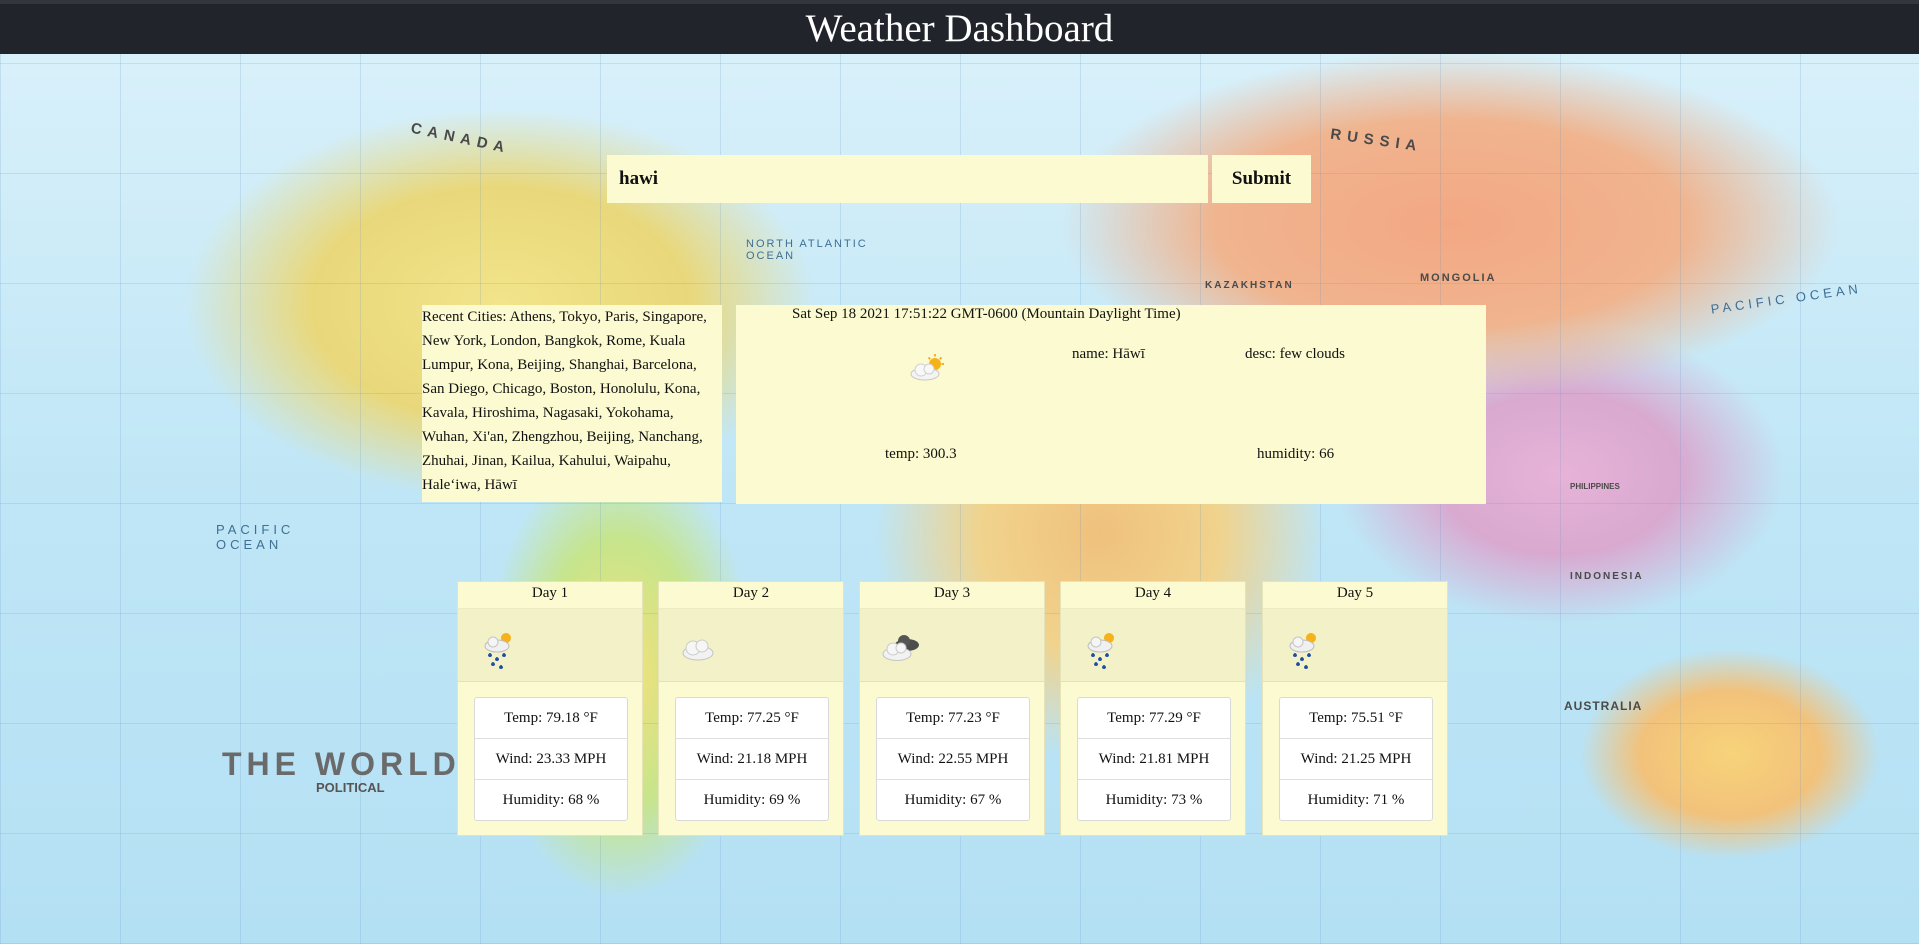  I want to click on current-humidity: humidity: 66, so click(1296, 454).